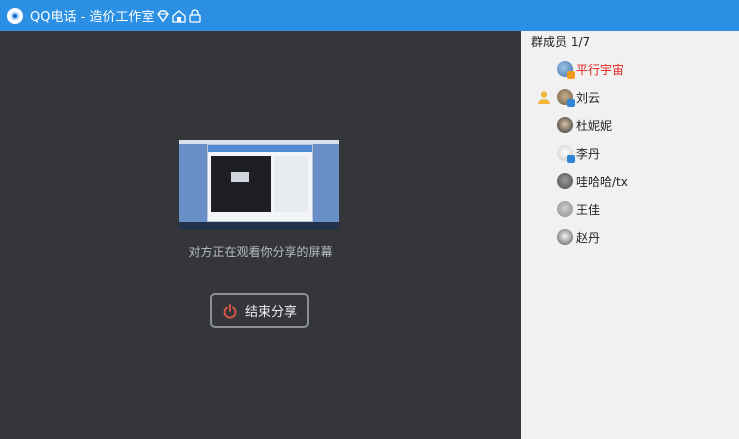  Describe the element at coordinates (588, 237) in the screenshot. I see `member-name: 赵丹` at that location.